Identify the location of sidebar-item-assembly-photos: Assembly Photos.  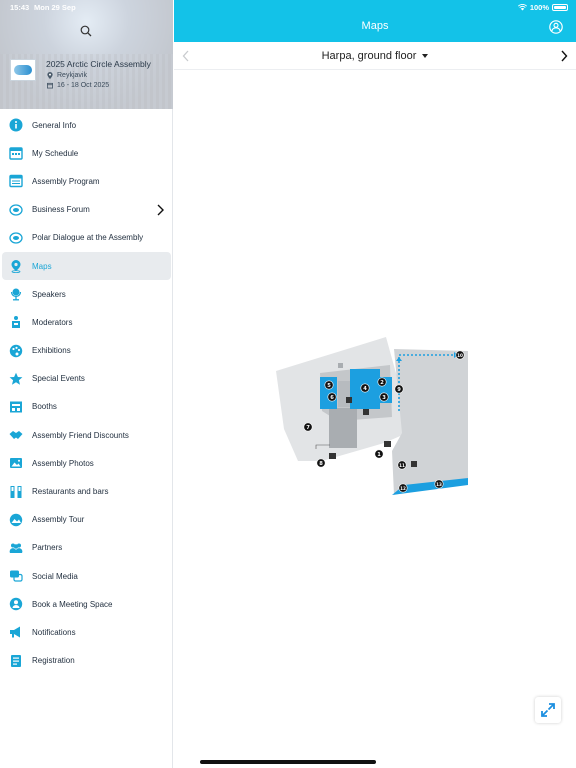
(86, 463).